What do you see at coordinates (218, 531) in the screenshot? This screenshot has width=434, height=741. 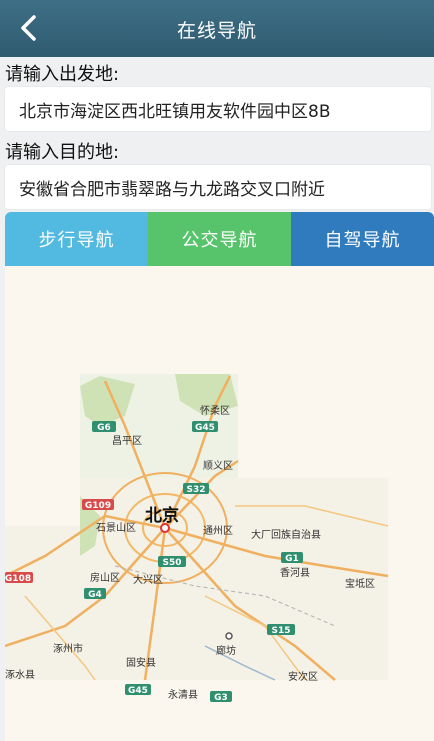 I see `place-label: 通州区` at bounding box center [218, 531].